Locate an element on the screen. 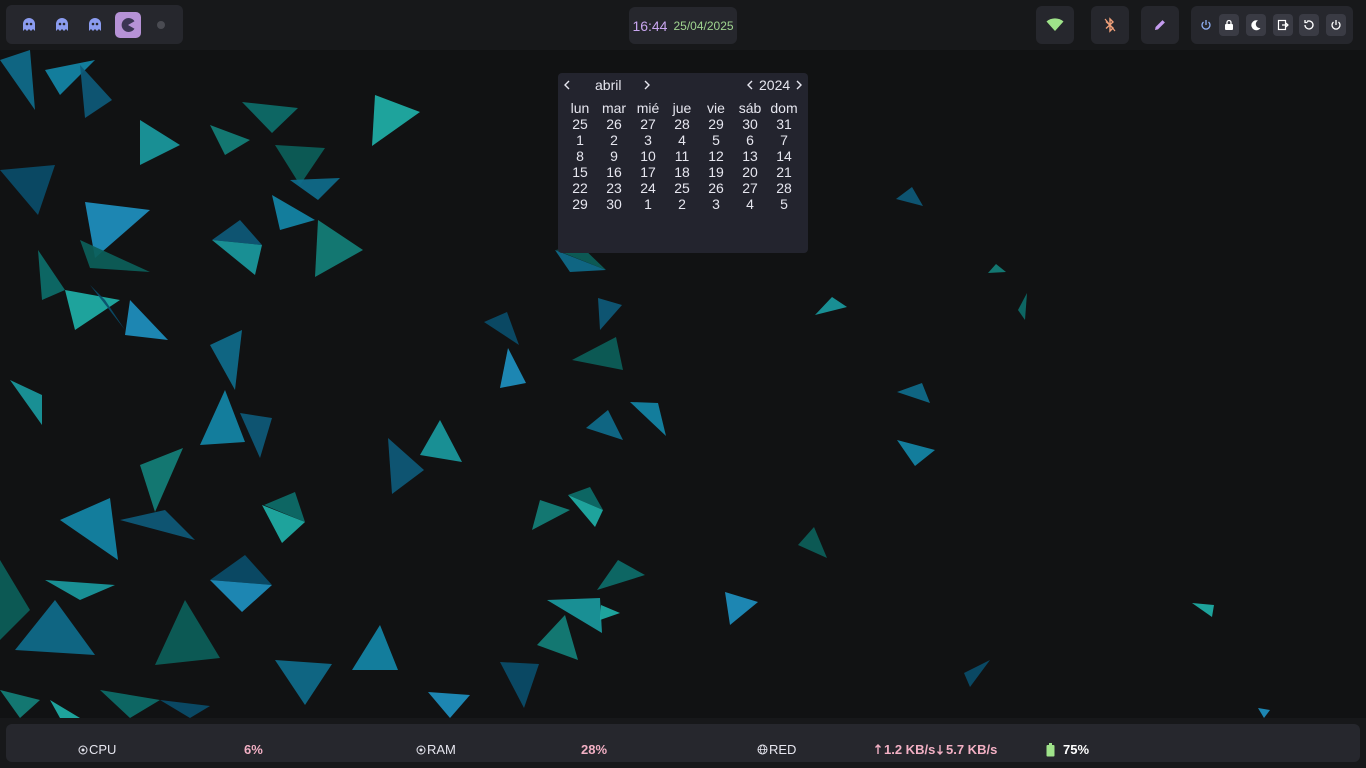 This screenshot has height=768, width=1366. ram-label: RAM is located at coordinates (441, 749).